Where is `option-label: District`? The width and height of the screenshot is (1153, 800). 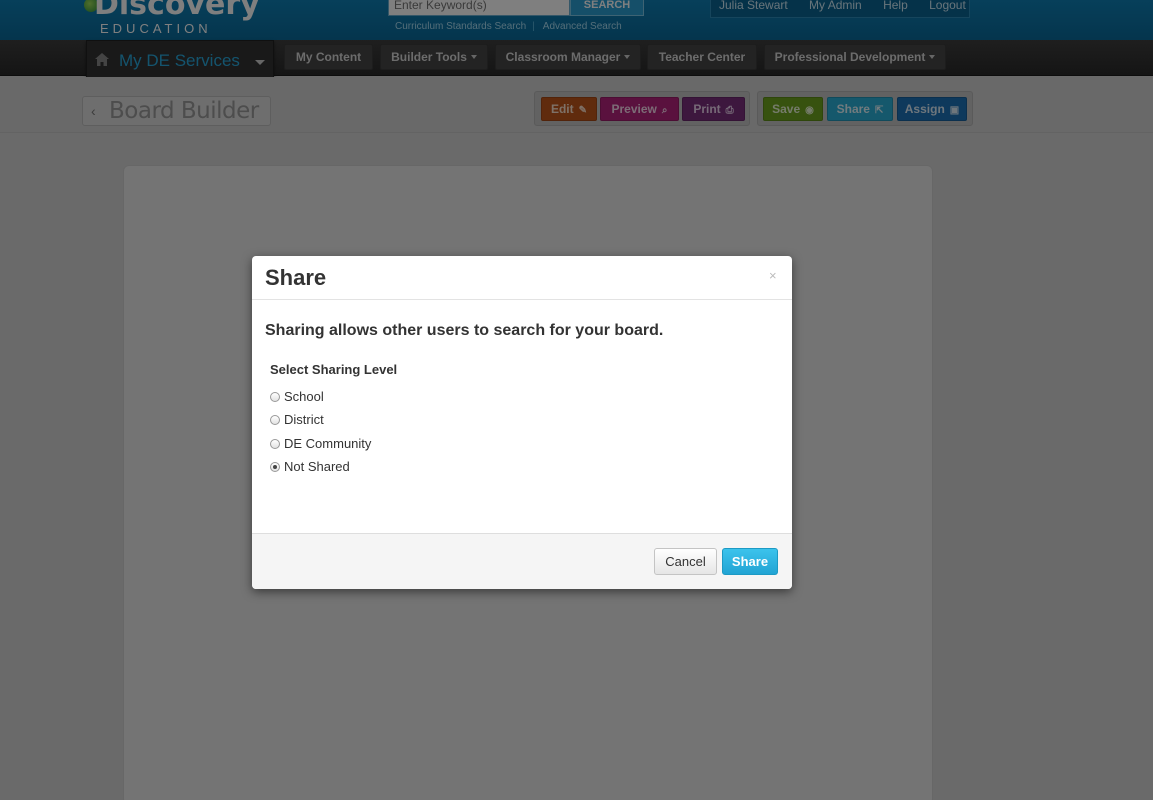 option-label: District is located at coordinates (304, 419).